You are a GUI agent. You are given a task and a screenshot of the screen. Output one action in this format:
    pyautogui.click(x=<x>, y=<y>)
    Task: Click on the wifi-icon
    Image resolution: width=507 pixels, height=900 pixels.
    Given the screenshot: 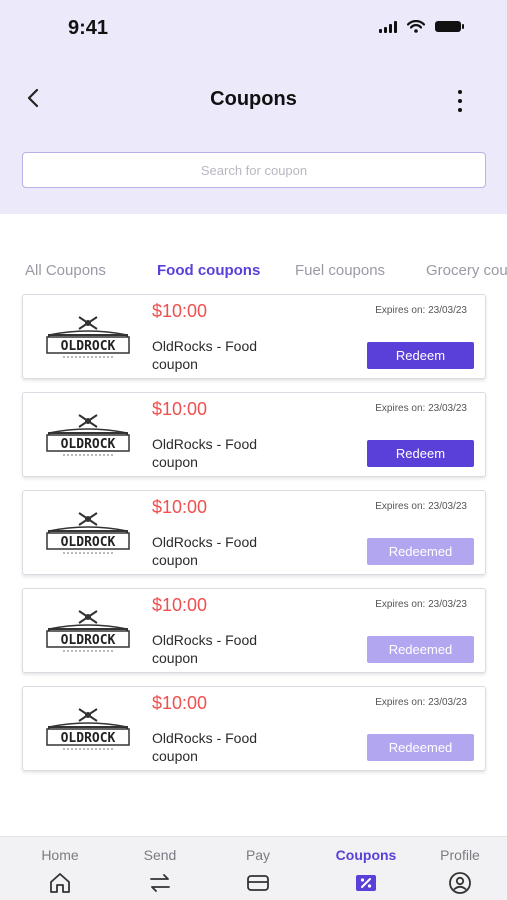 What is the action you would take?
    pyautogui.click(x=416, y=26)
    